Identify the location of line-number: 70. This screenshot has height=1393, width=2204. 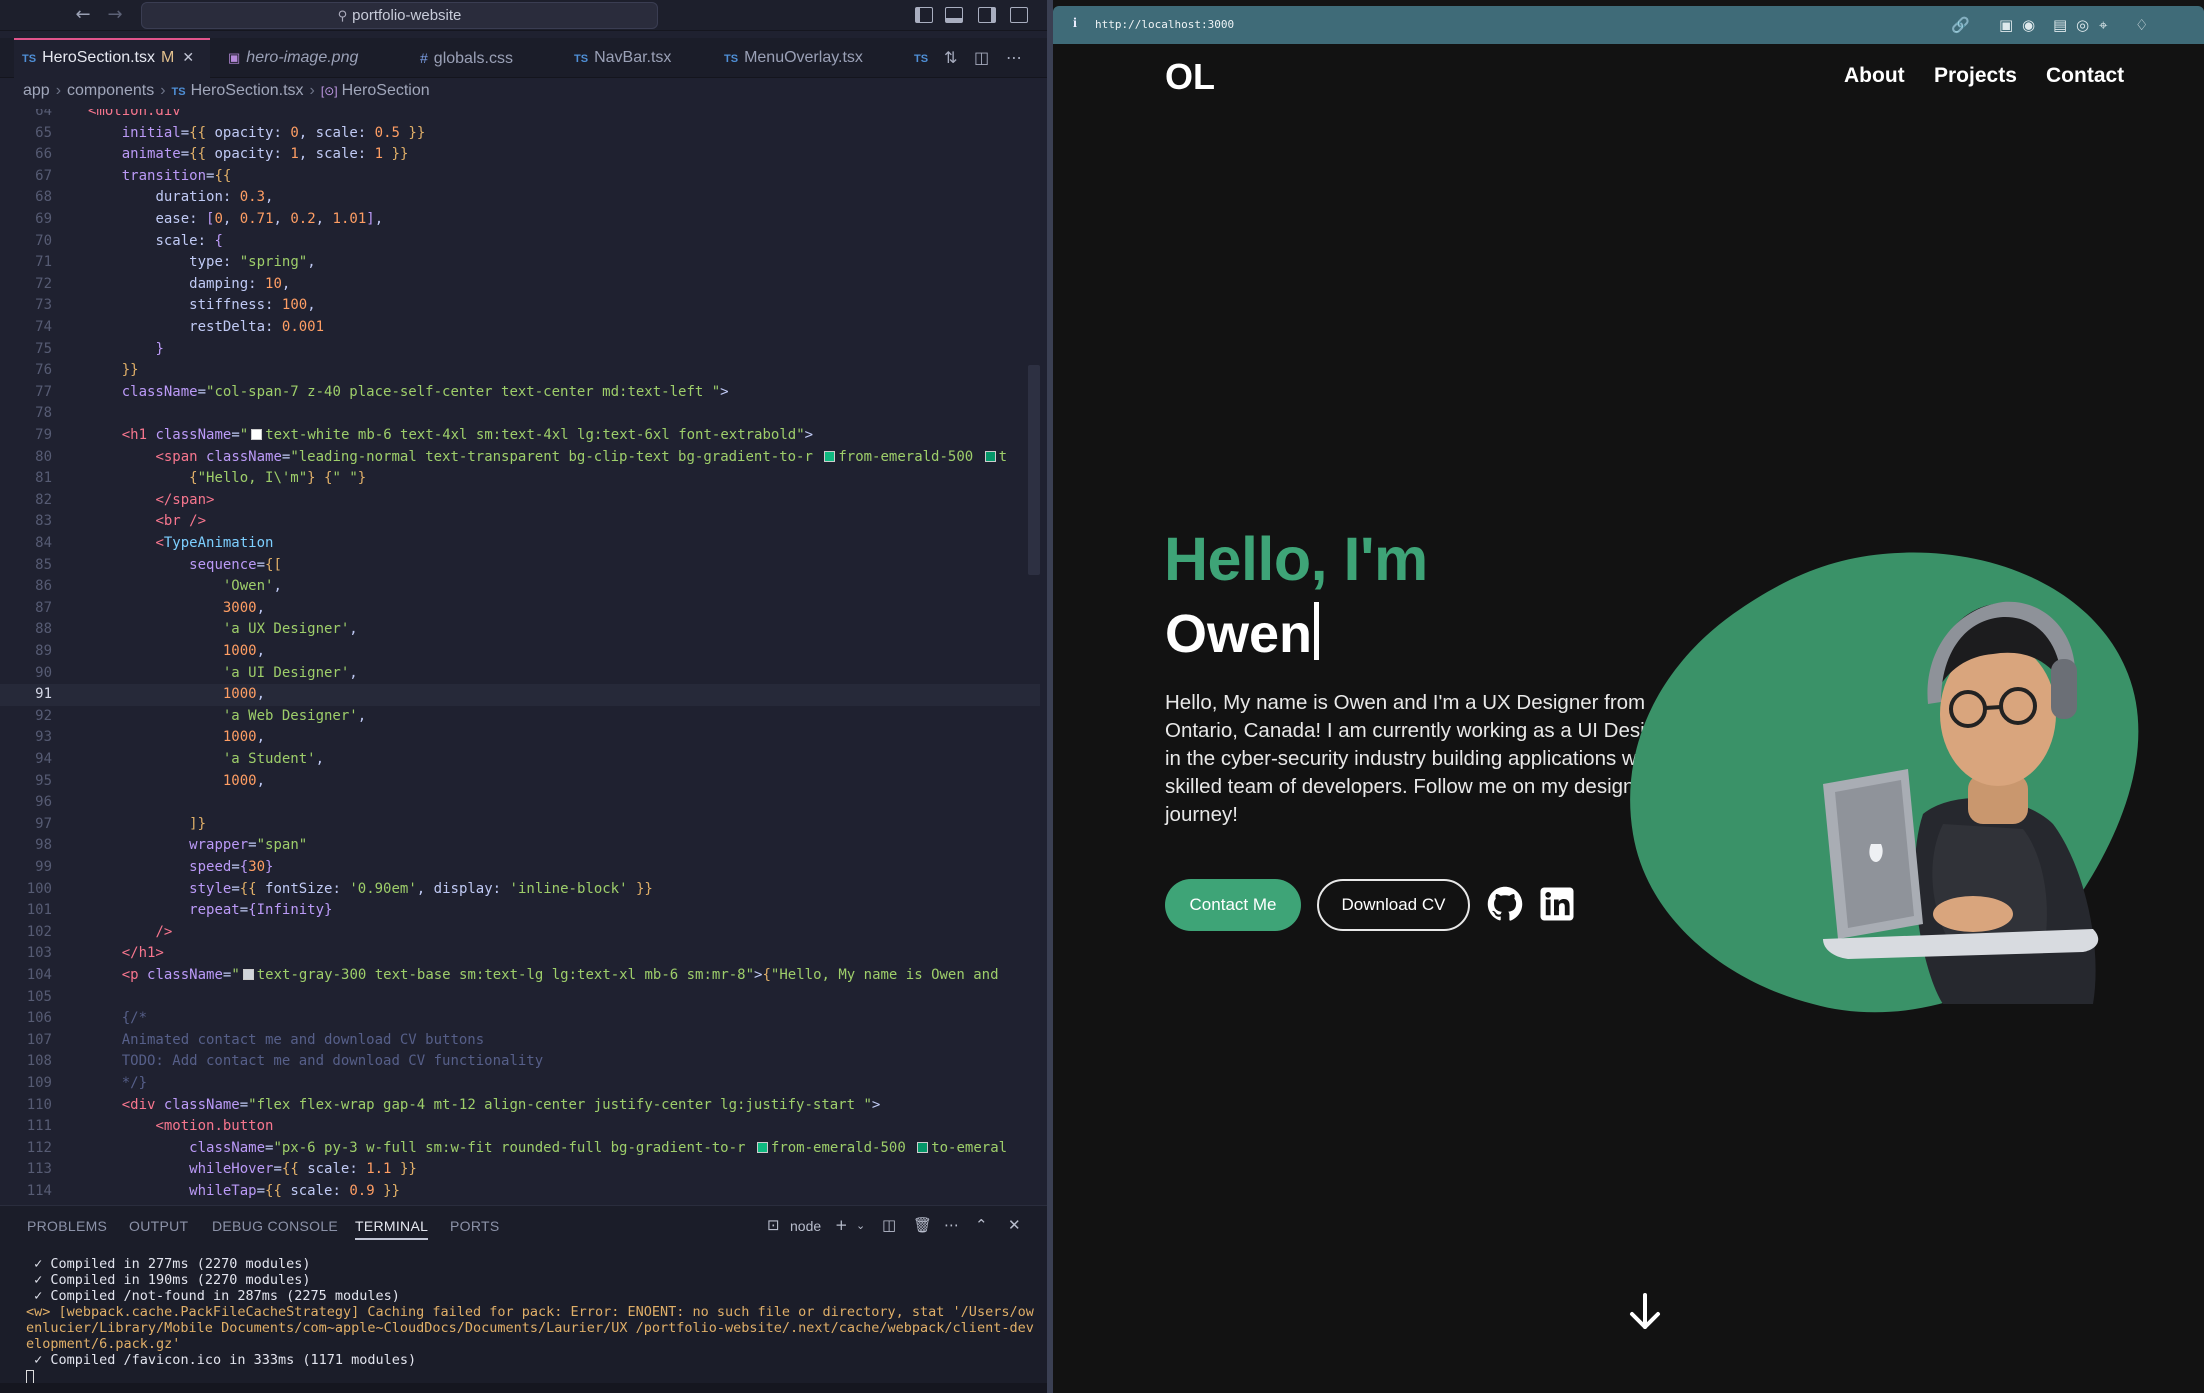
(26, 242).